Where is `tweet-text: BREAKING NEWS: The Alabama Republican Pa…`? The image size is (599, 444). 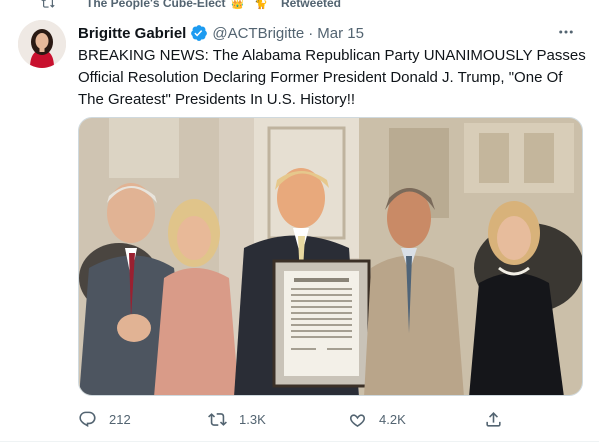
tweet-text: BREAKING NEWS: The Alabama Republican Pa… is located at coordinates (332, 77).